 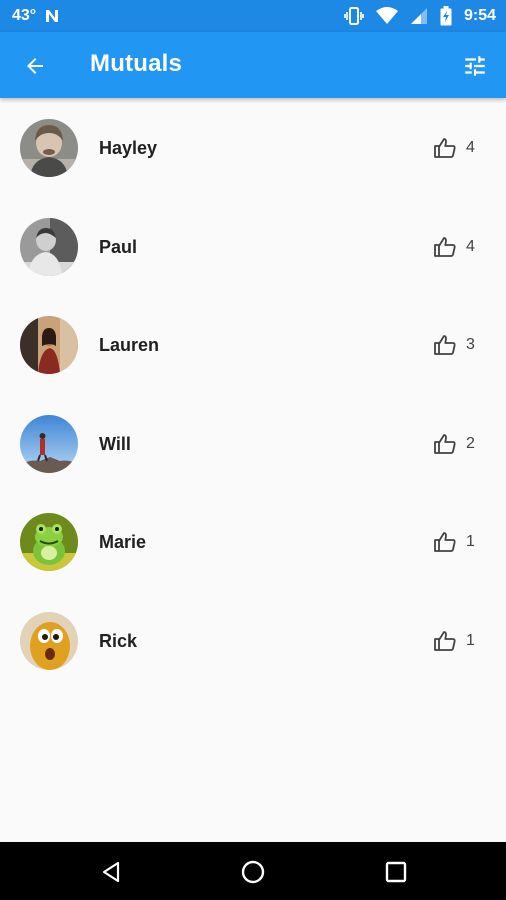 I want to click on nav-home-button, so click(x=253, y=872).